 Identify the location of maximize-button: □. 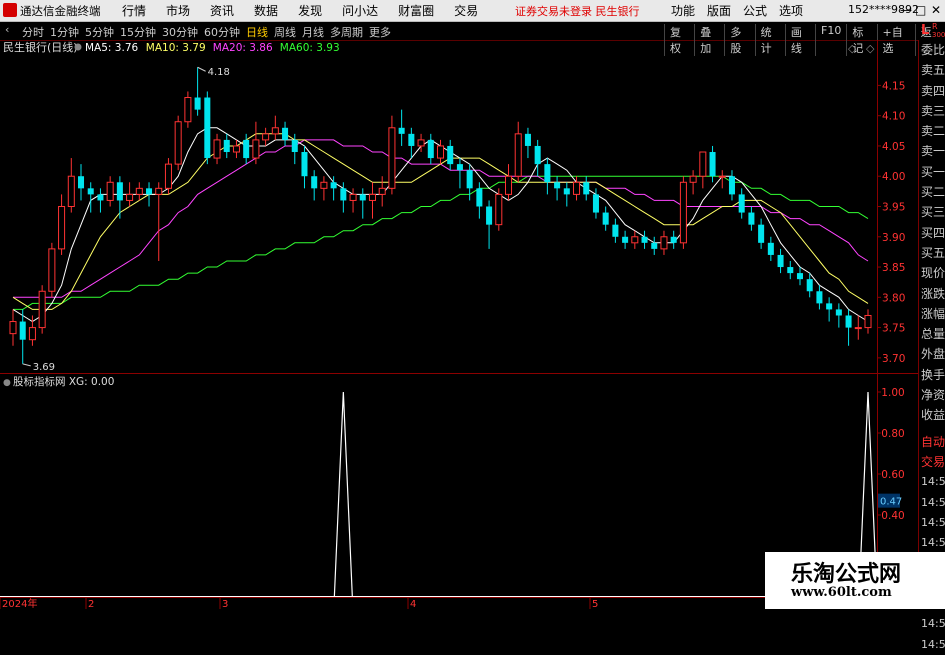
(920, 10).